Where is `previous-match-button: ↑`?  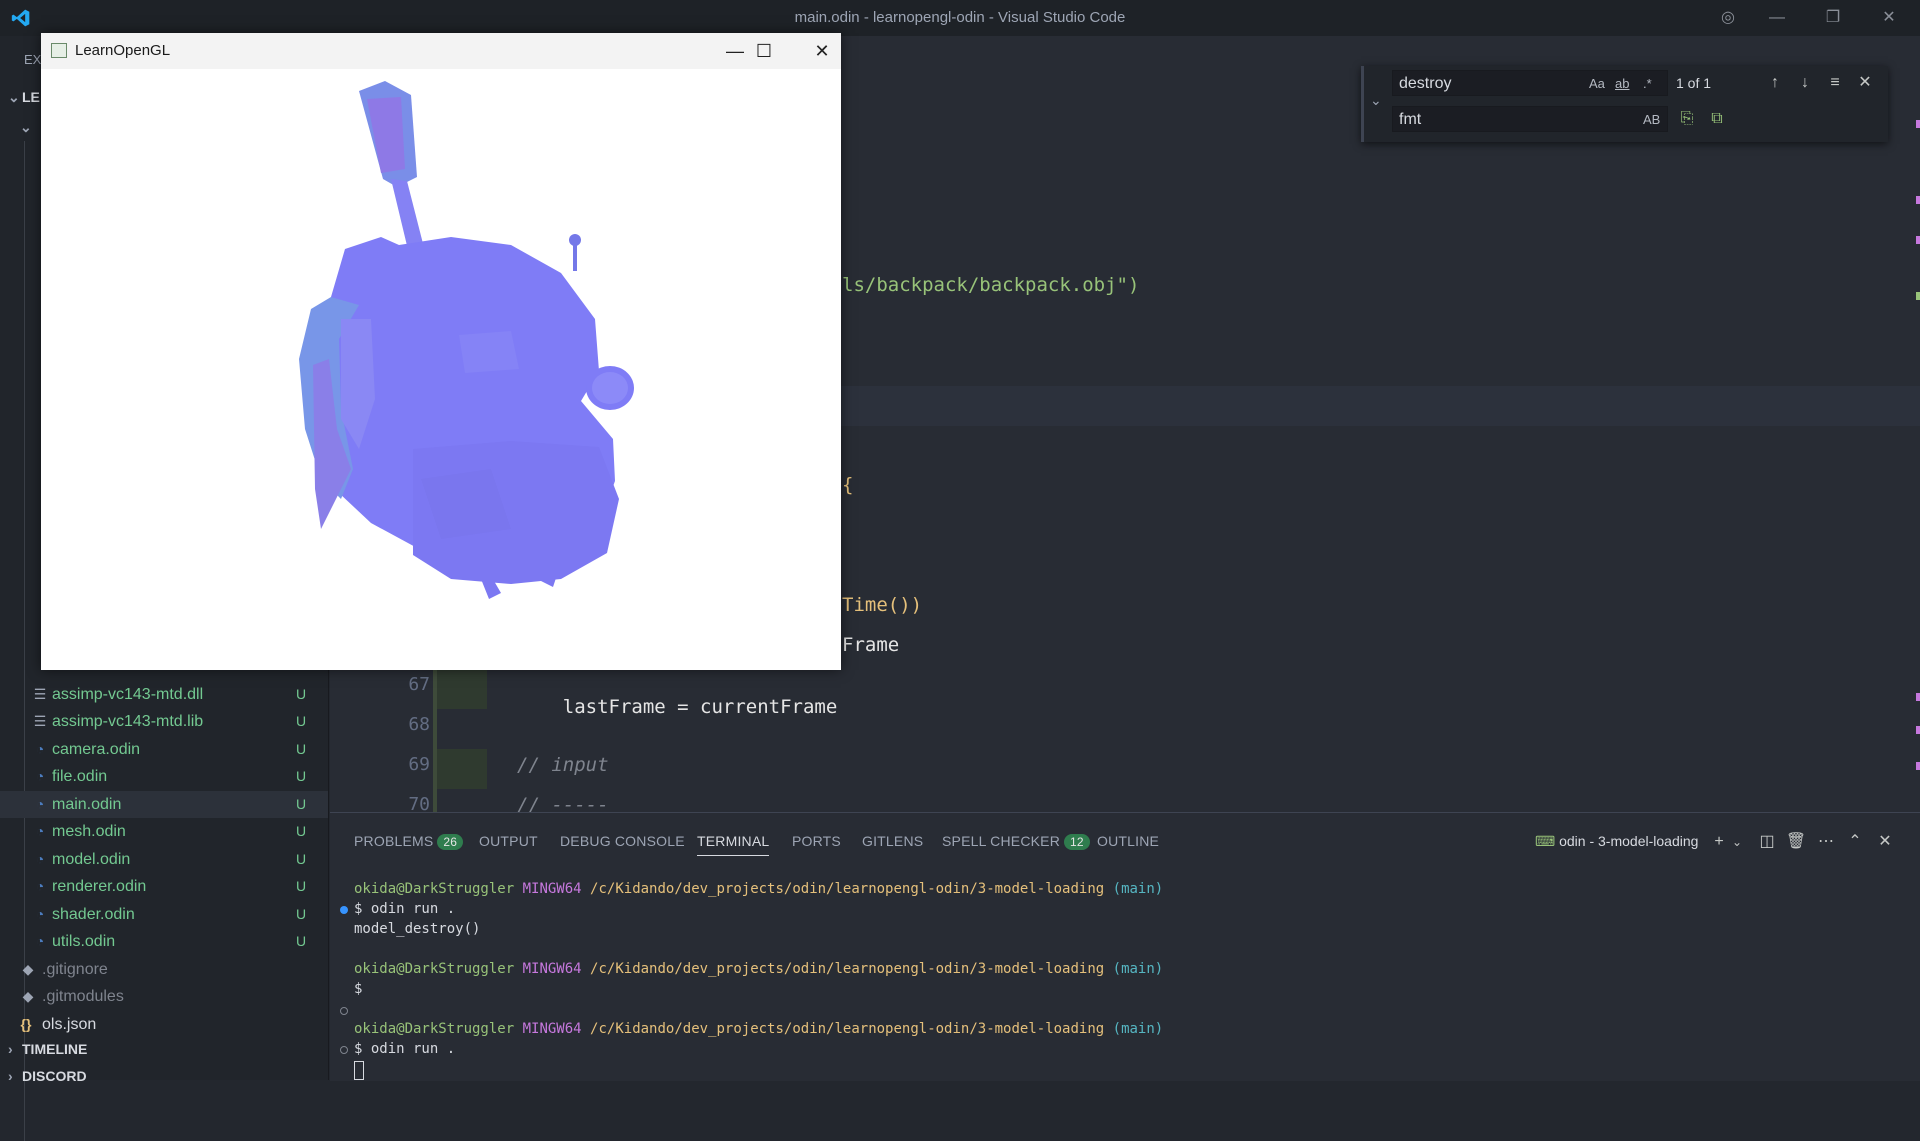
previous-match-button: ↑ is located at coordinates (1775, 83).